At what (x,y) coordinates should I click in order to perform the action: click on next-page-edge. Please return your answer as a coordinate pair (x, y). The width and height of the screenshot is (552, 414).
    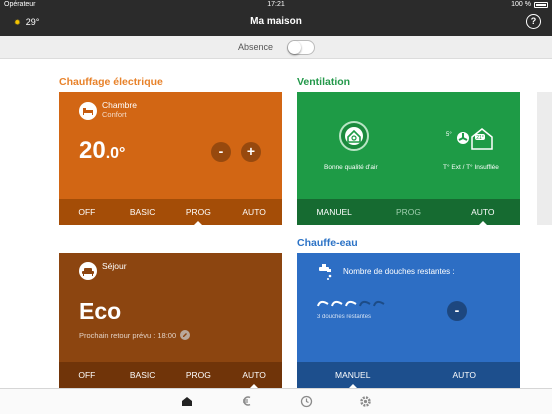
    Looking at the image, I should click on (544, 158).